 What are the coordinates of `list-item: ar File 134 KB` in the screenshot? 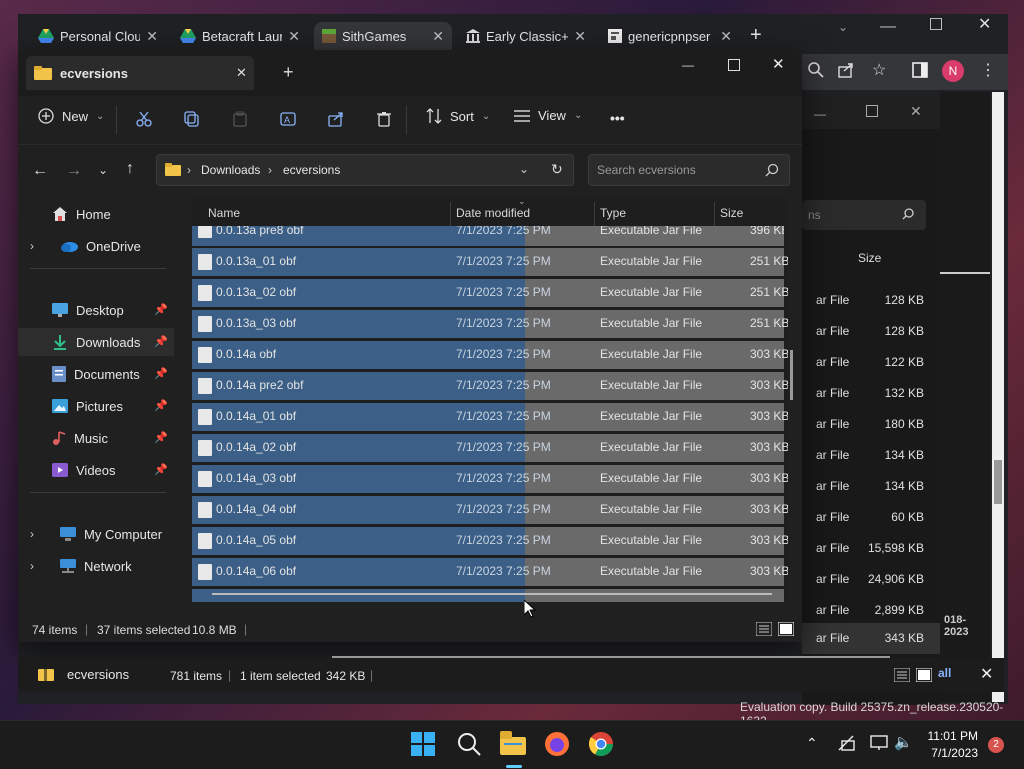 It's located at (871, 455).